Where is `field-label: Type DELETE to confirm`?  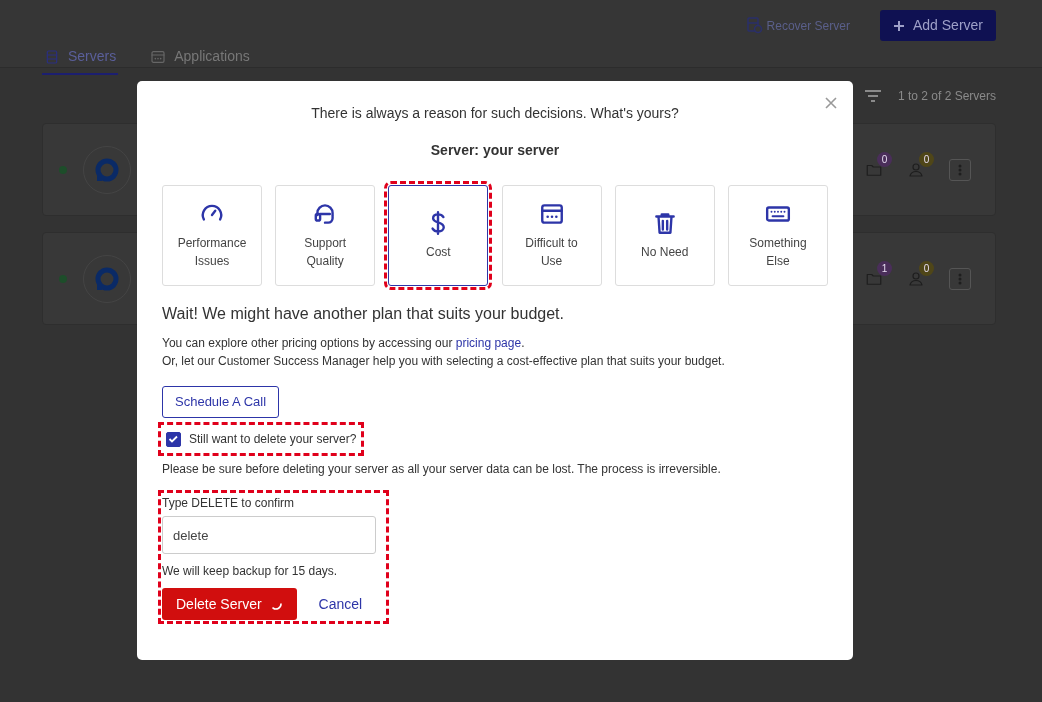
field-label: Type DELETE to confirm is located at coordinates (229, 503).